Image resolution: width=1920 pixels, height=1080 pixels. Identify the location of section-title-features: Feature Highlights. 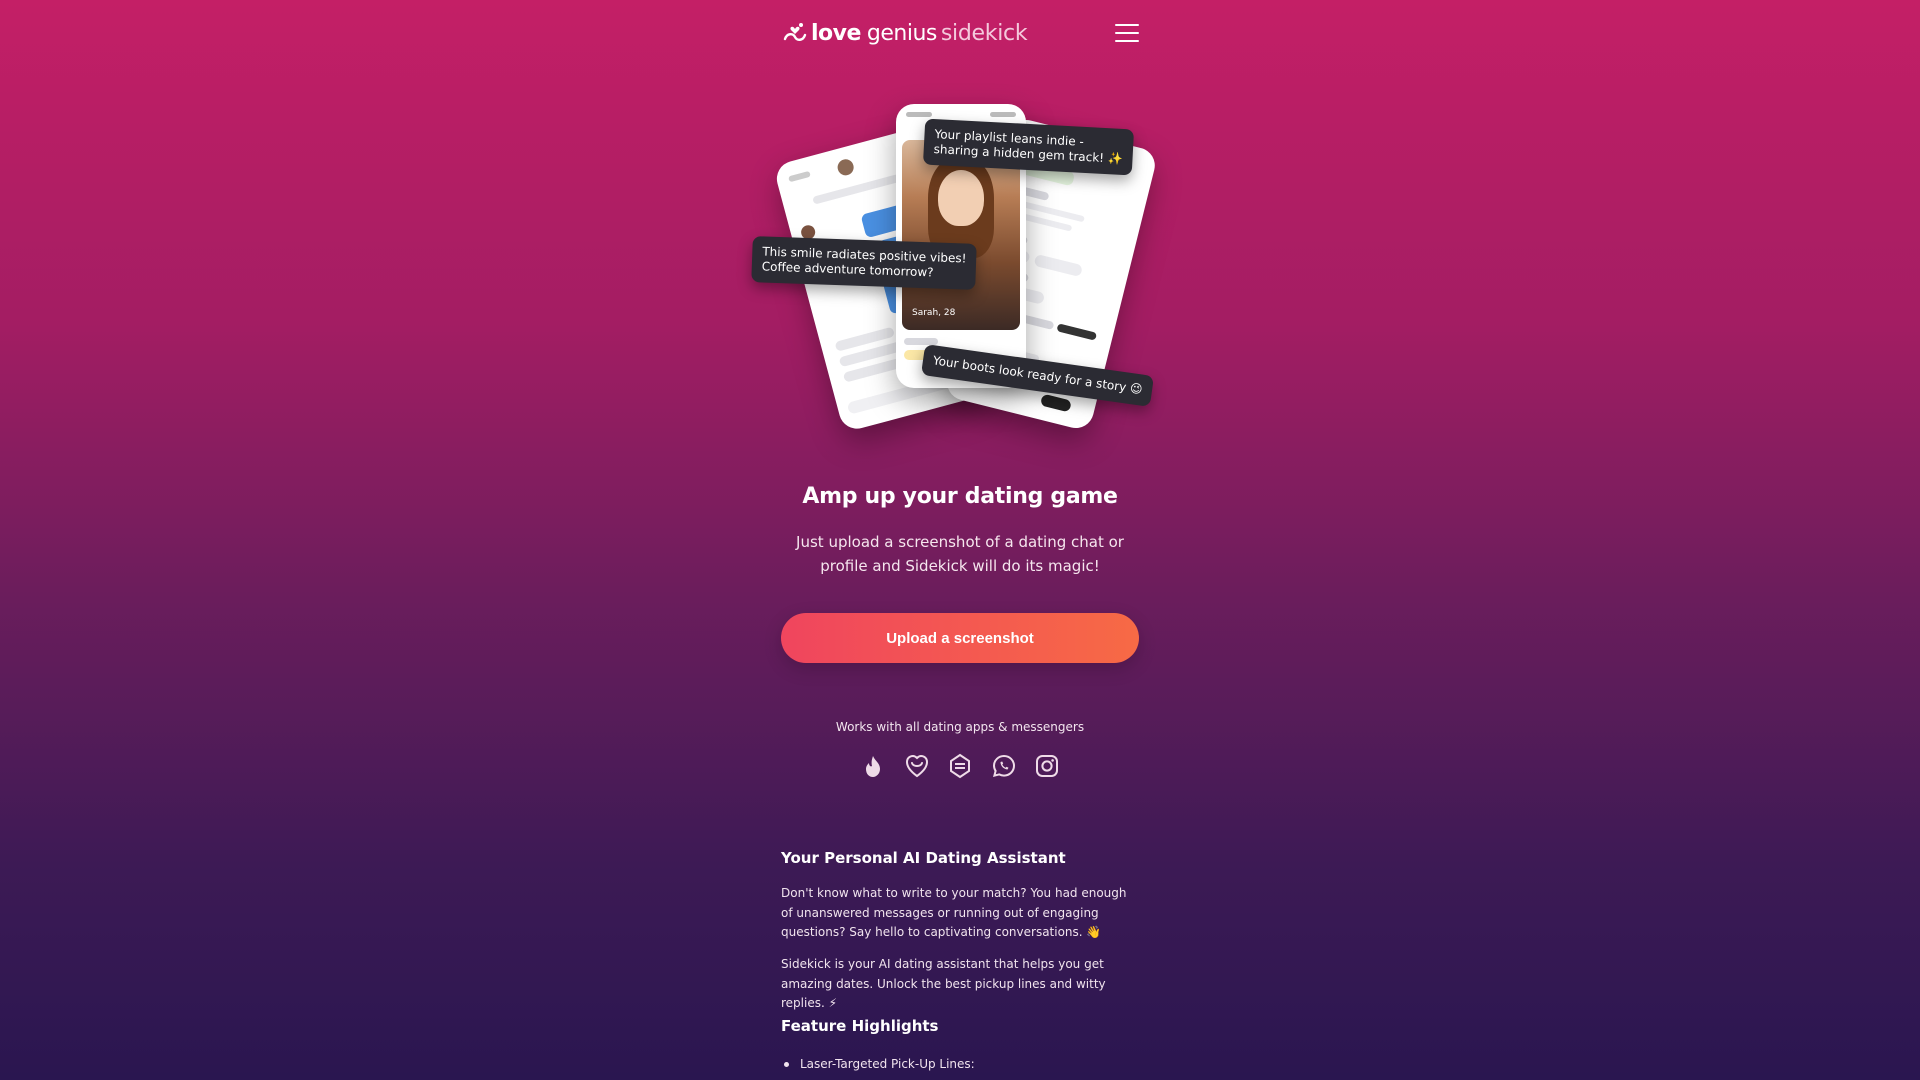
(860, 1026).